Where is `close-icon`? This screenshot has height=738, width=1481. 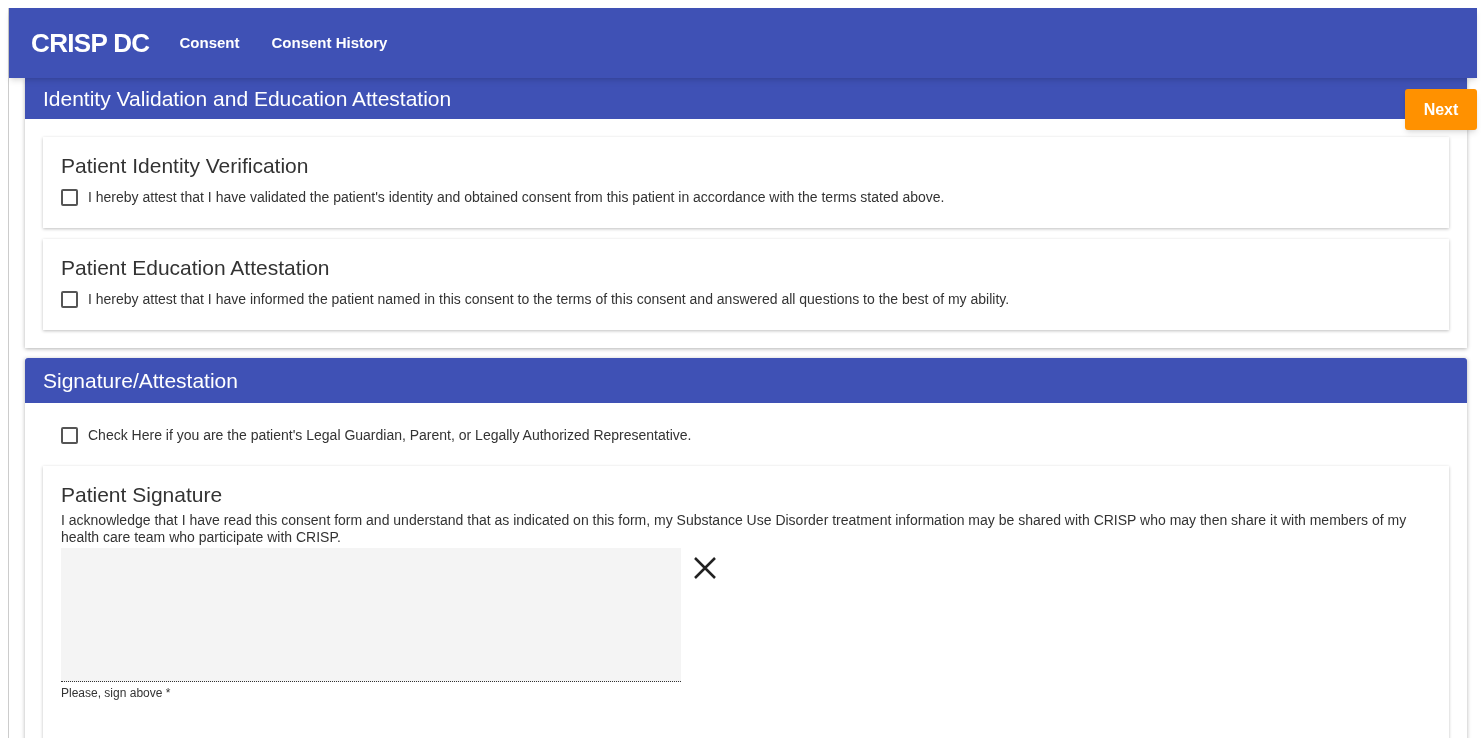 close-icon is located at coordinates (705, 568).